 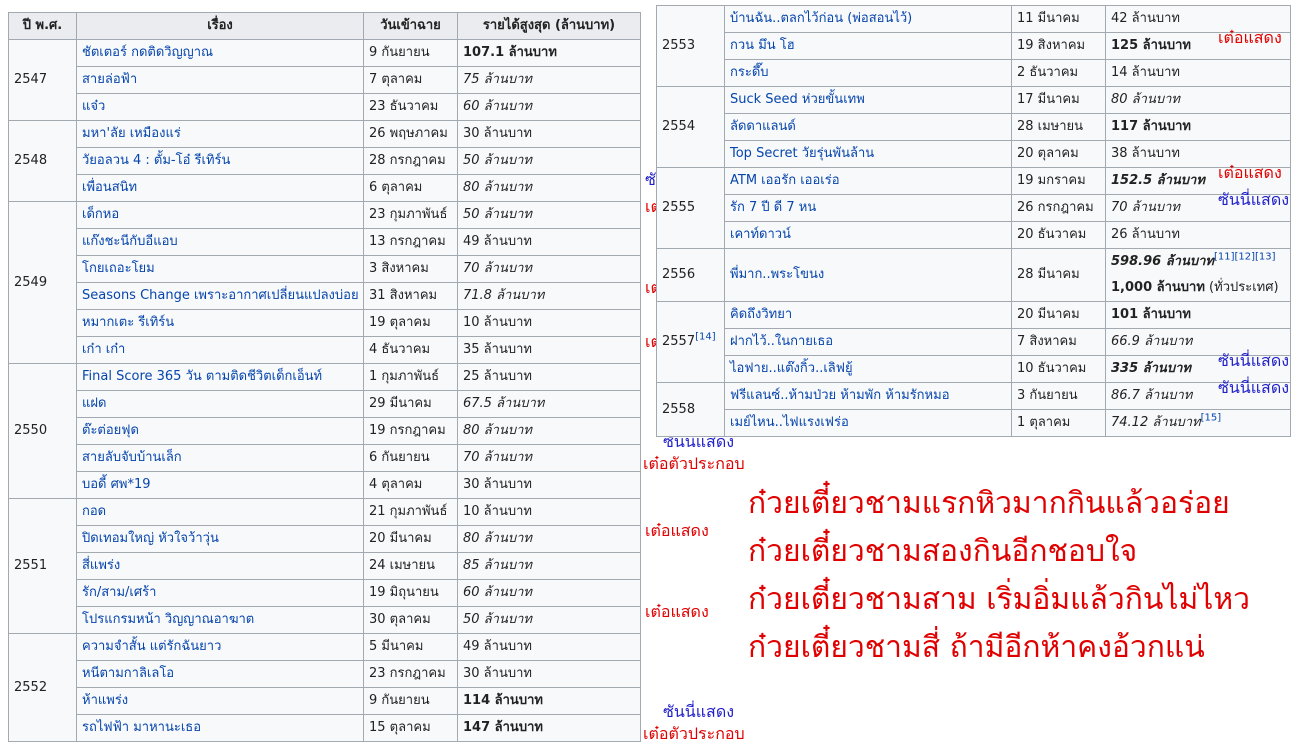 What do you see at coordinates (705, 337) in the screenshot?
I see `reference-link: [14]` at bounding box center [705, 337].